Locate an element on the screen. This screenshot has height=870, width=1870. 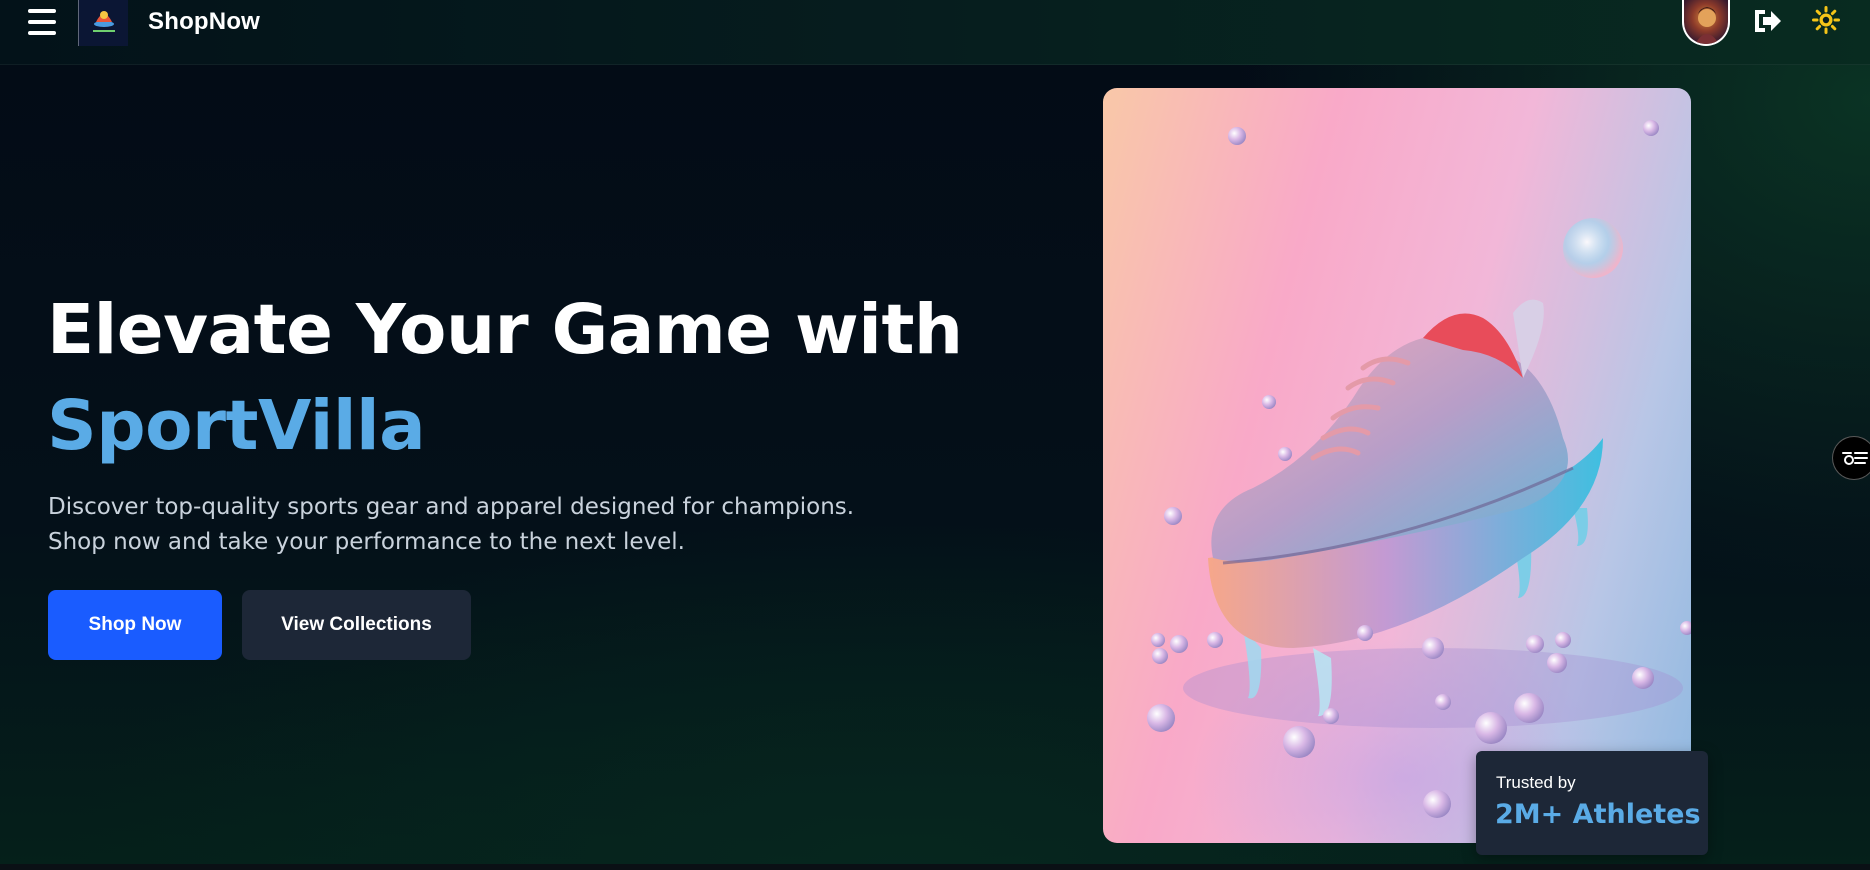
trust-value: 2M+ Athletes is located at coordinates (1598, 814).